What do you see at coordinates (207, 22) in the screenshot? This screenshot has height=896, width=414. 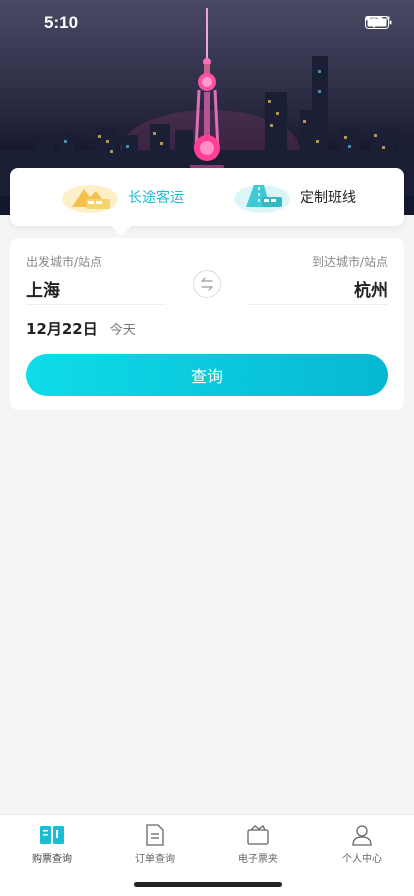 I see `status-bar: 5:10` at bounding box center [207, 22].